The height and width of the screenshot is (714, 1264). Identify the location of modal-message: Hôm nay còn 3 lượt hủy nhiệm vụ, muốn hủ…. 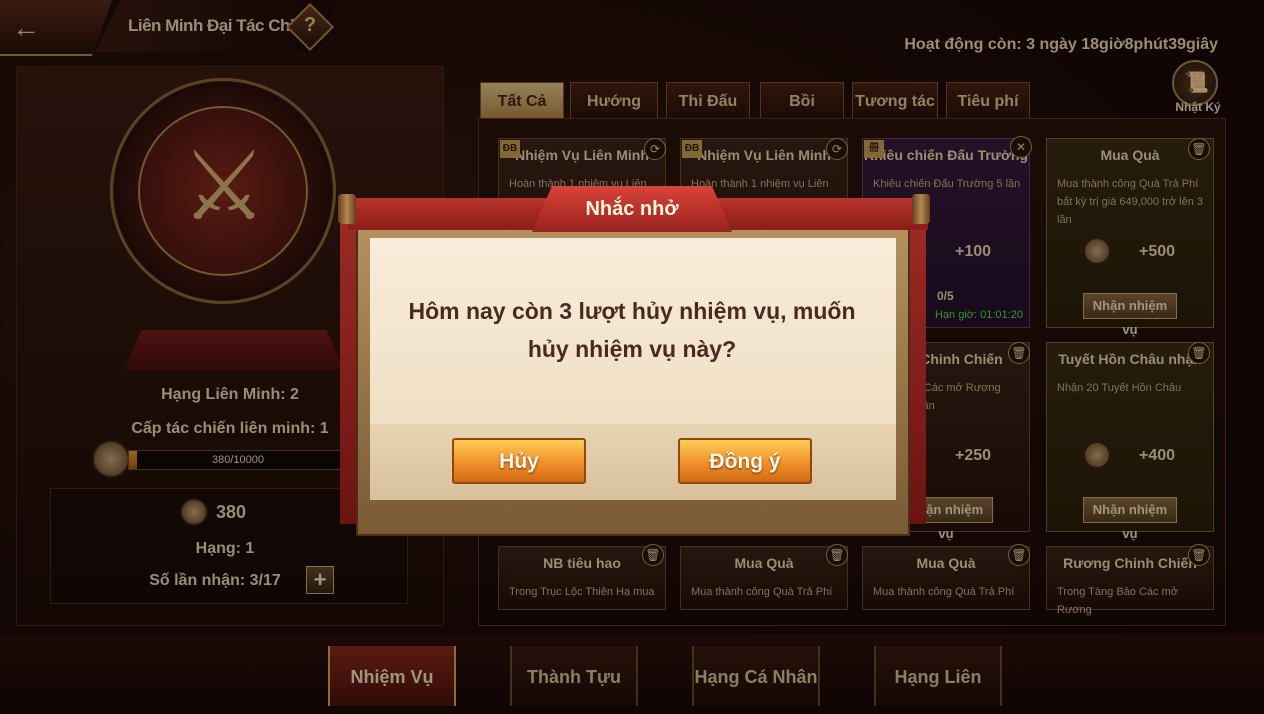
(632, 330).